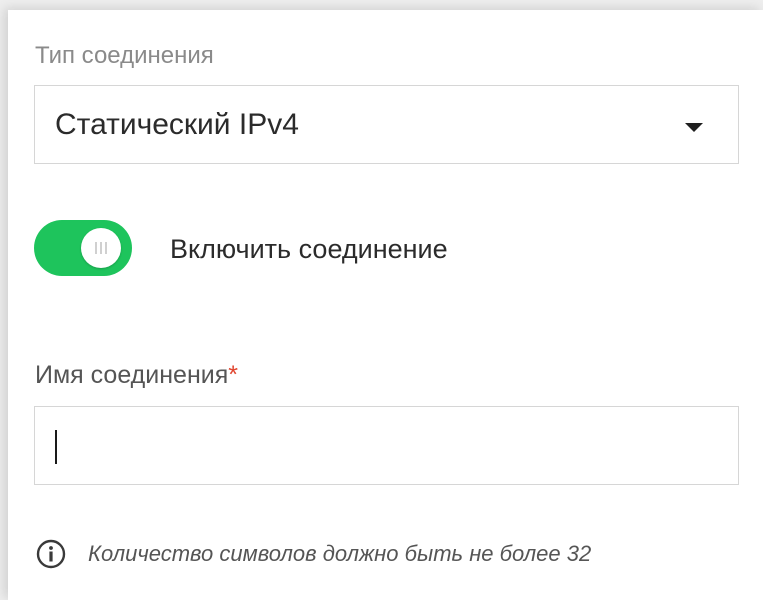 The width and height of the screenshot is (763, 600). Describe the element at coordinates (386, 124) in the screenshot. I see `connection-type-select: Статический IPv4` at that location.